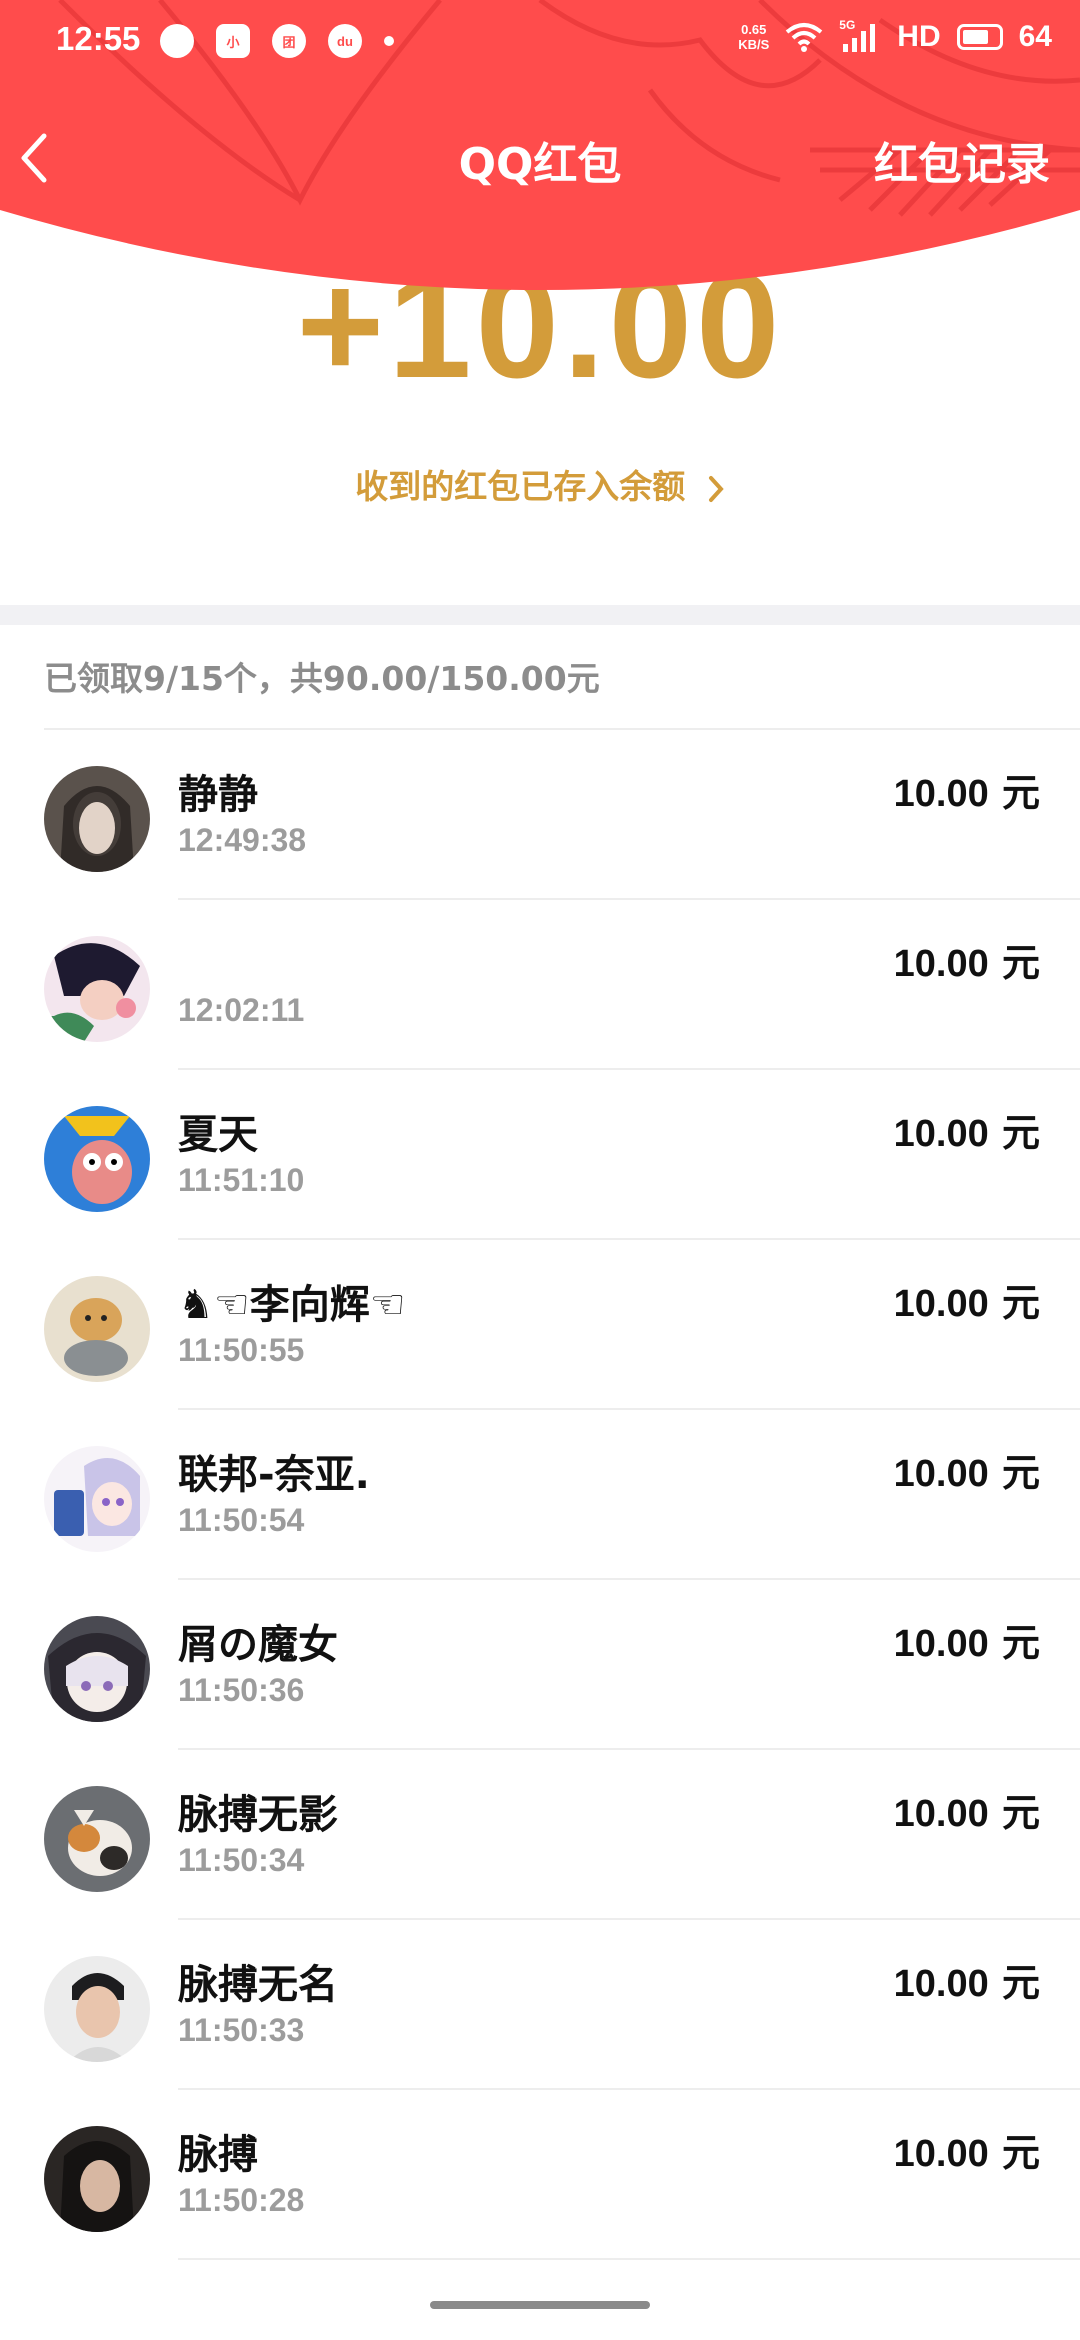  What do you see at coordinates (919, 36) in the screenshot?
I see `hd-label: HD` at bounding box center [919, 36].